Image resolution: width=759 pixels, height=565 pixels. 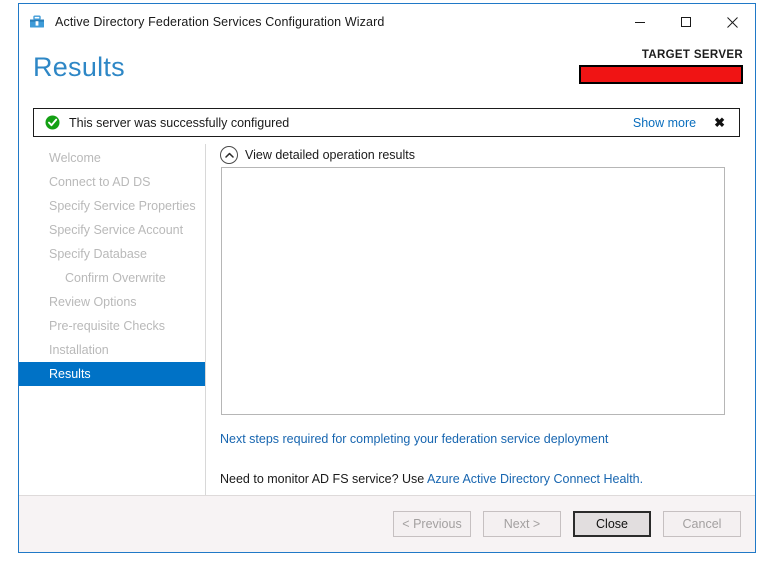 I want to click on next-button: Next >, so click(x=522, y=524).